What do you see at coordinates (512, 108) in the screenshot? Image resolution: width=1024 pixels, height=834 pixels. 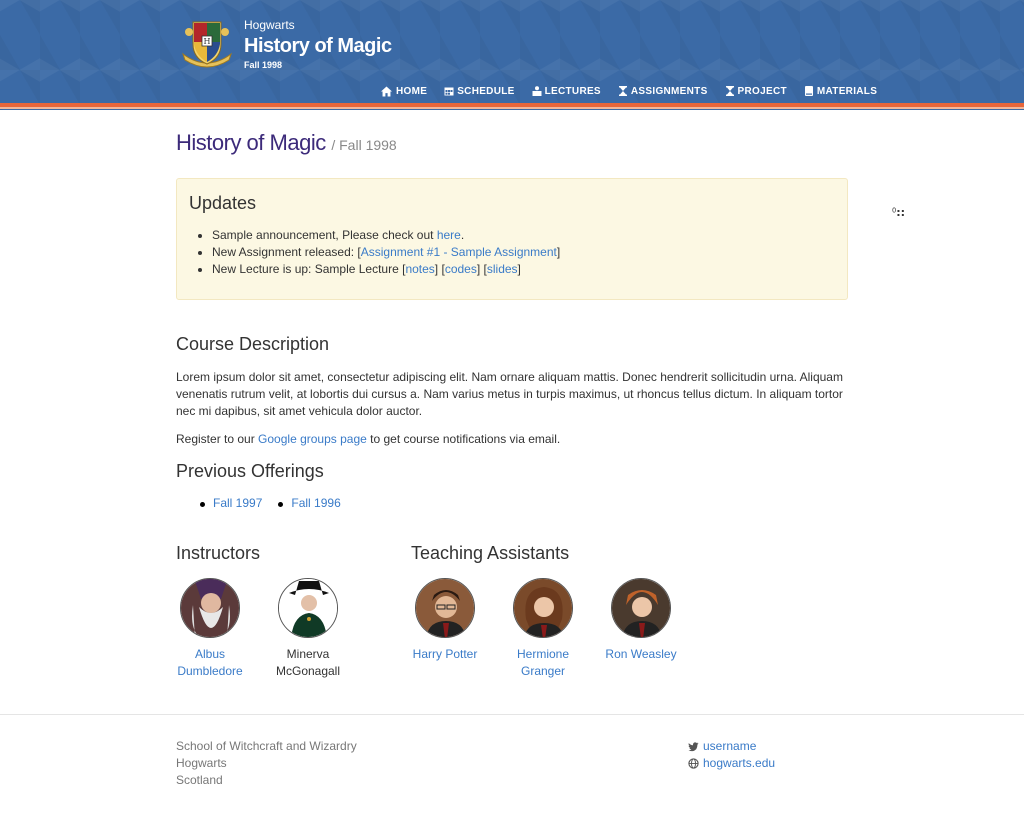 I see `header-stripe-light` at bounding box center [512, 108].